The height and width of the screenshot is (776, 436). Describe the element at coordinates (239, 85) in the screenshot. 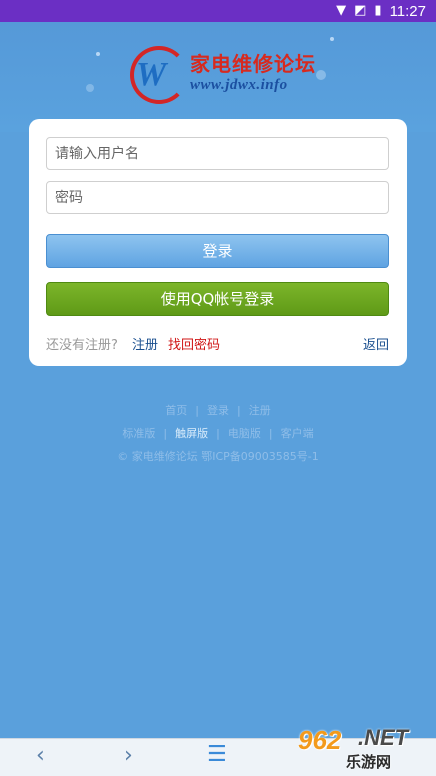

I see `logo-url: www.jdwx.info` at that location.